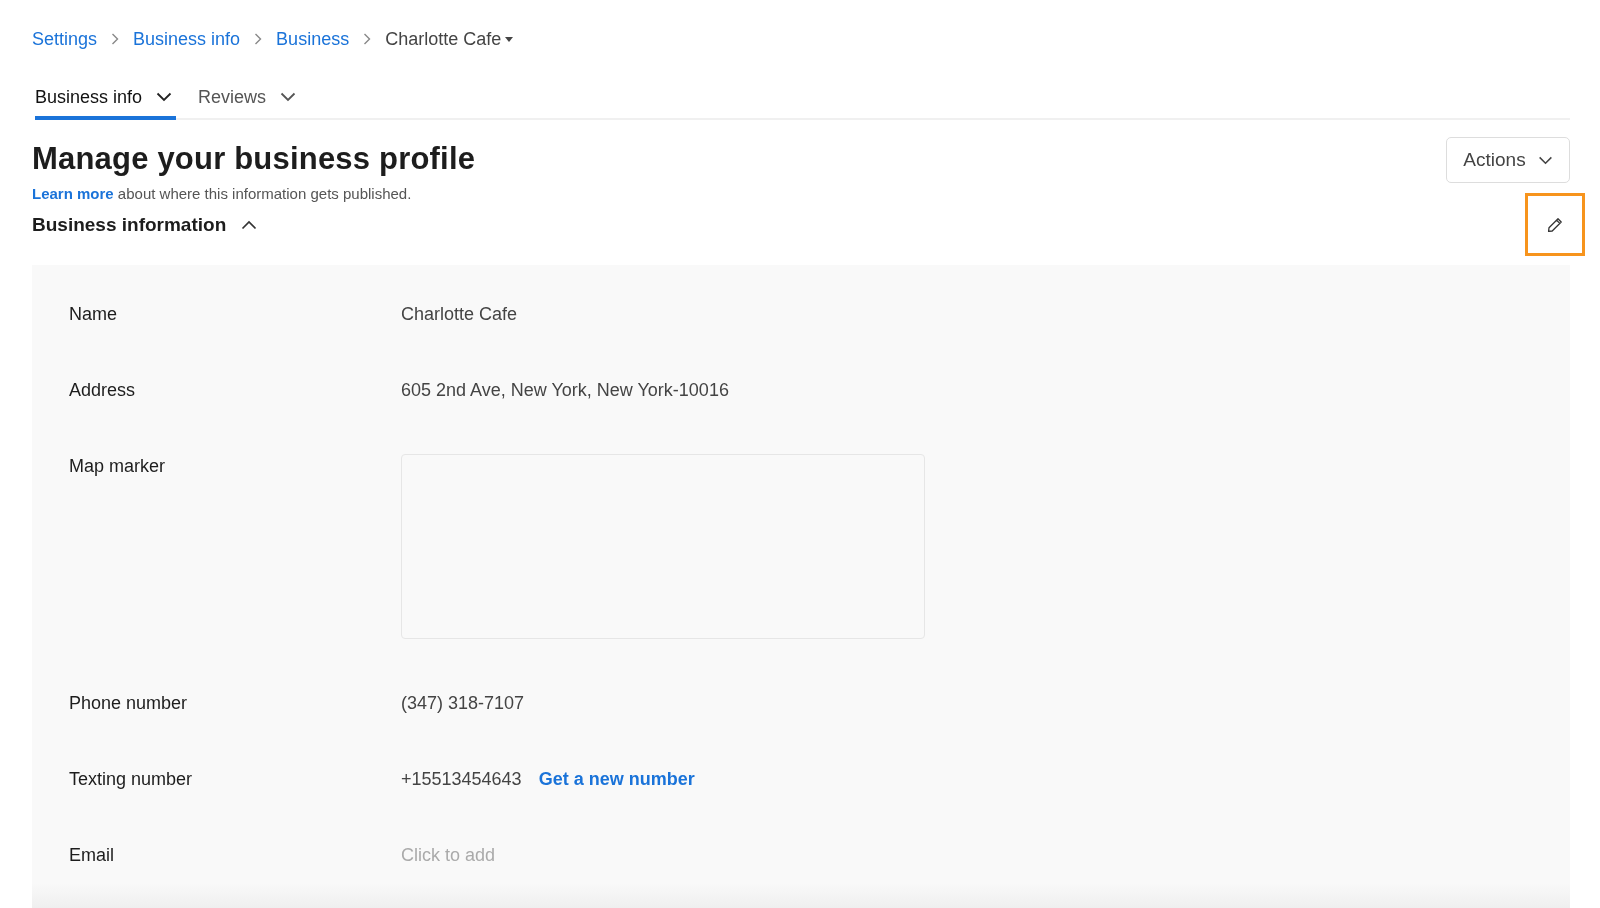  Describe the element at coordinates (118, 466) in the screenshot. I see `field-label: Map marker` at that location.